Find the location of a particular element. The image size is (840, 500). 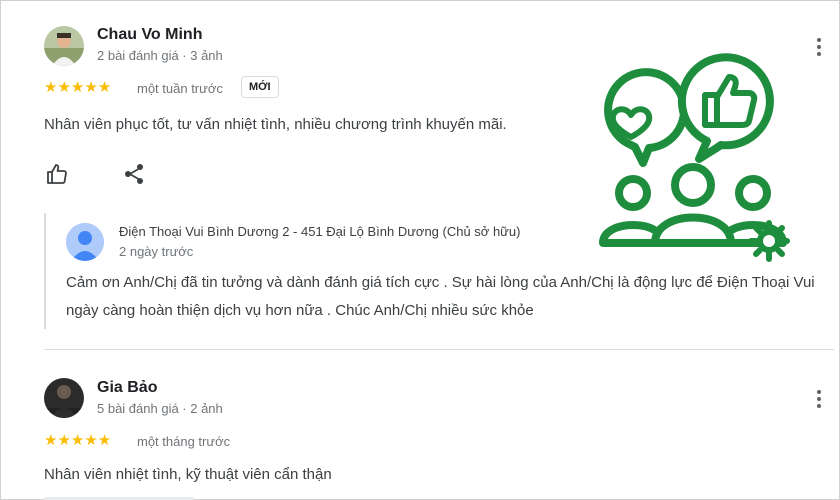

review-time: một tháng trước is located at coordinates (184, 441).